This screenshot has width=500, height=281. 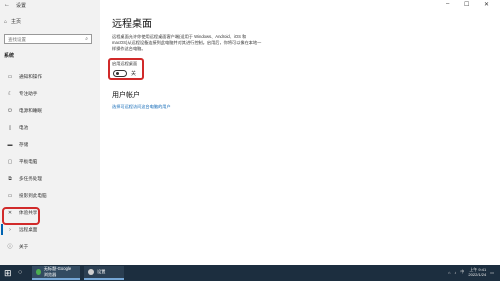 What do you see at coordinates (10, 93) in the screenshot?
I see `moon-icon: ☾` at bounding box center [10, 93].